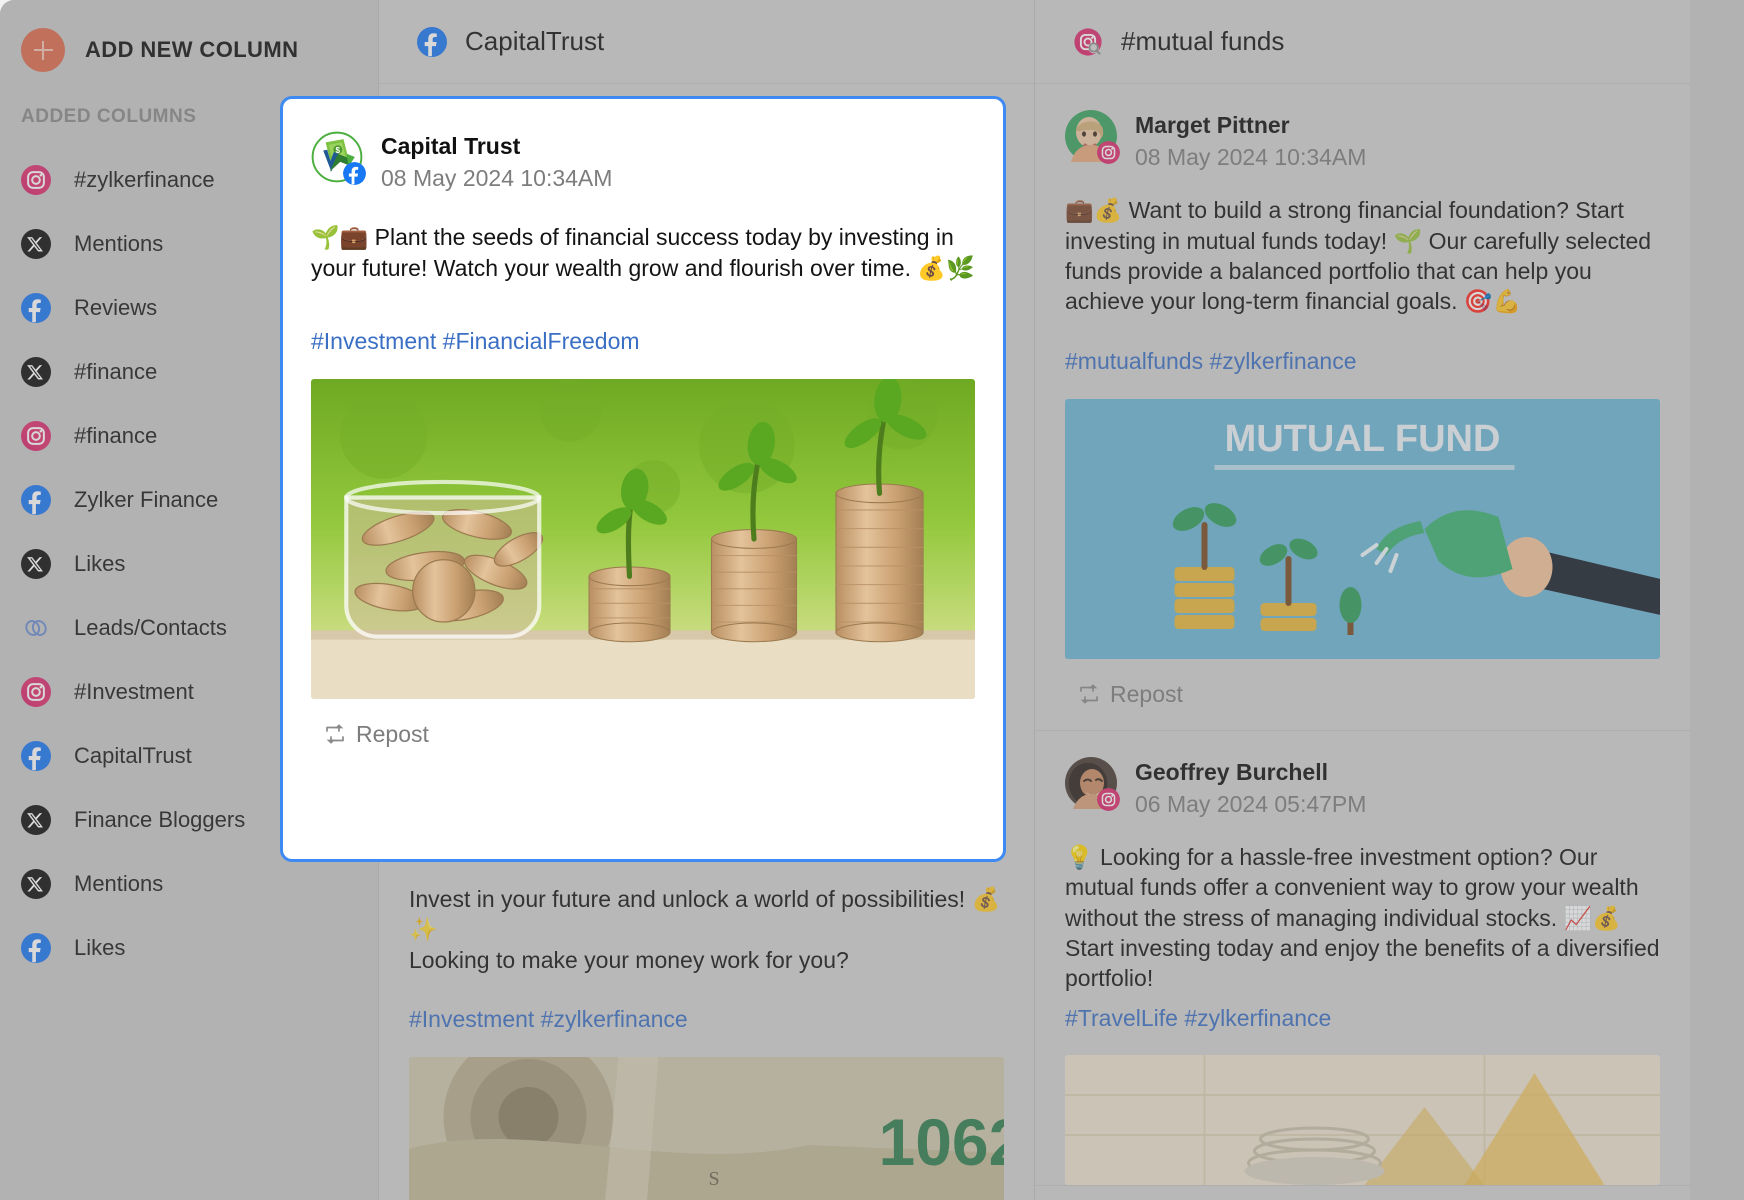  What do you see at coordinates (354, 173) in the screenshot?
I see `facebook-icon` at bounding box center [354, 173].